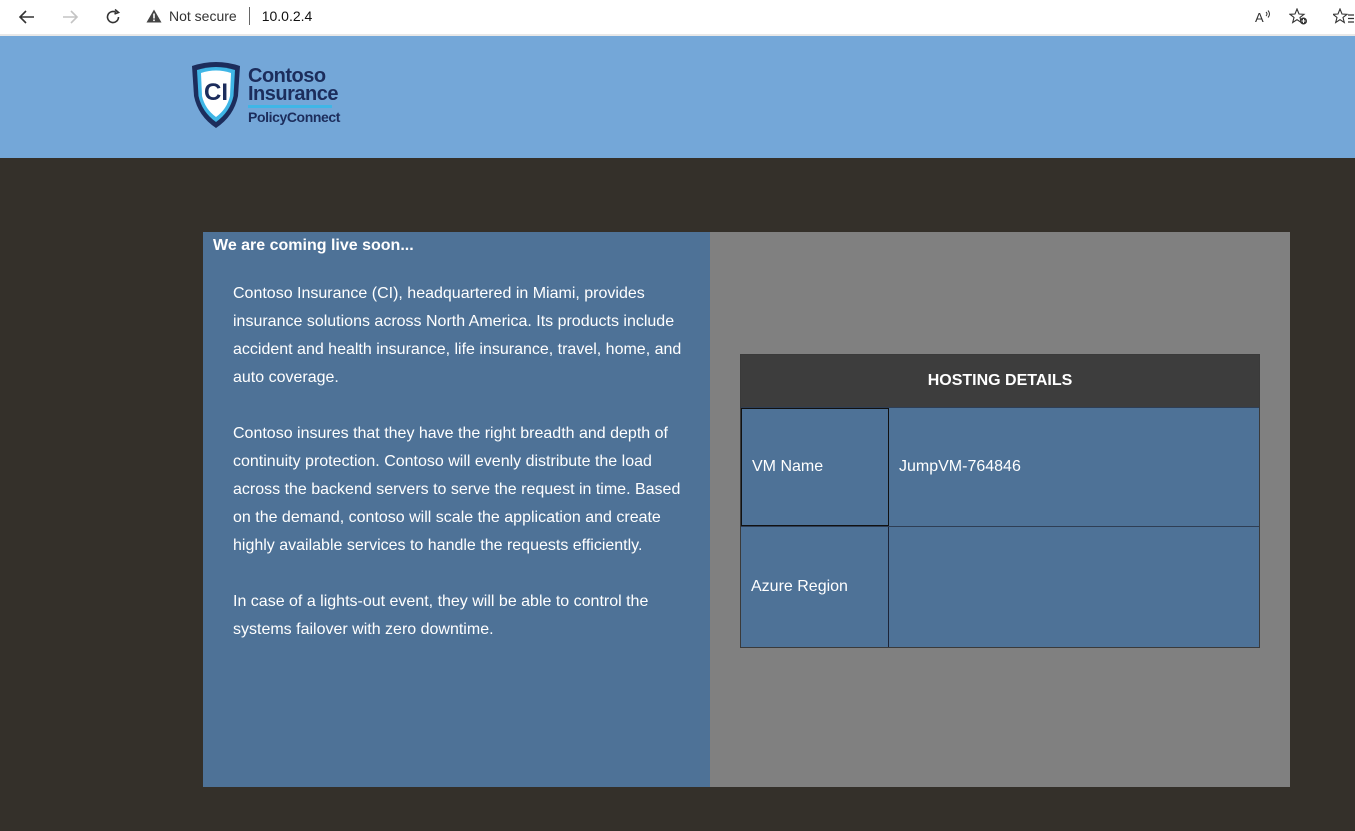  What do you see at coordinates (249, 16) in the screenshot?
I see `address-separator` at bounding box center [249, 16].